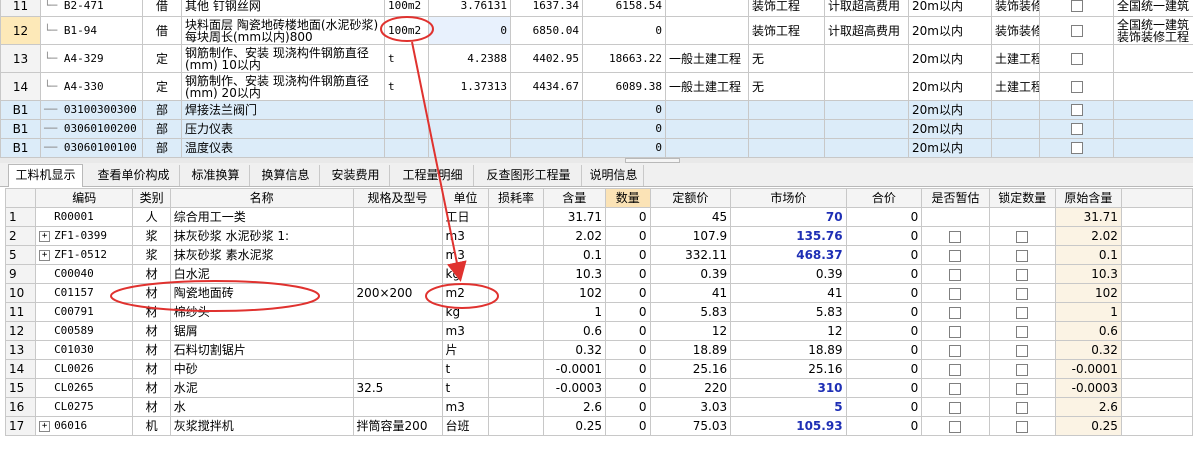 Image resolution: width=1193 pixels, height=450 pixels. I want to click on header-loss-rate: 损耗率, so click(516, 198).